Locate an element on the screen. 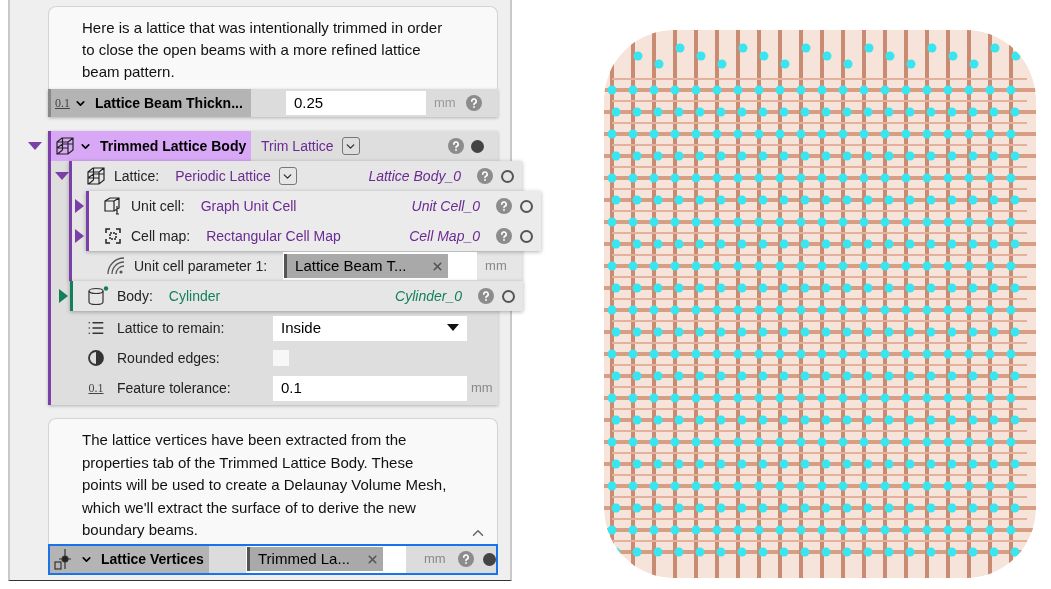 Image resolution: width=1051 pixels, height=589 pixels. dropdown-field: Inside is located at coordinates (370, 328).